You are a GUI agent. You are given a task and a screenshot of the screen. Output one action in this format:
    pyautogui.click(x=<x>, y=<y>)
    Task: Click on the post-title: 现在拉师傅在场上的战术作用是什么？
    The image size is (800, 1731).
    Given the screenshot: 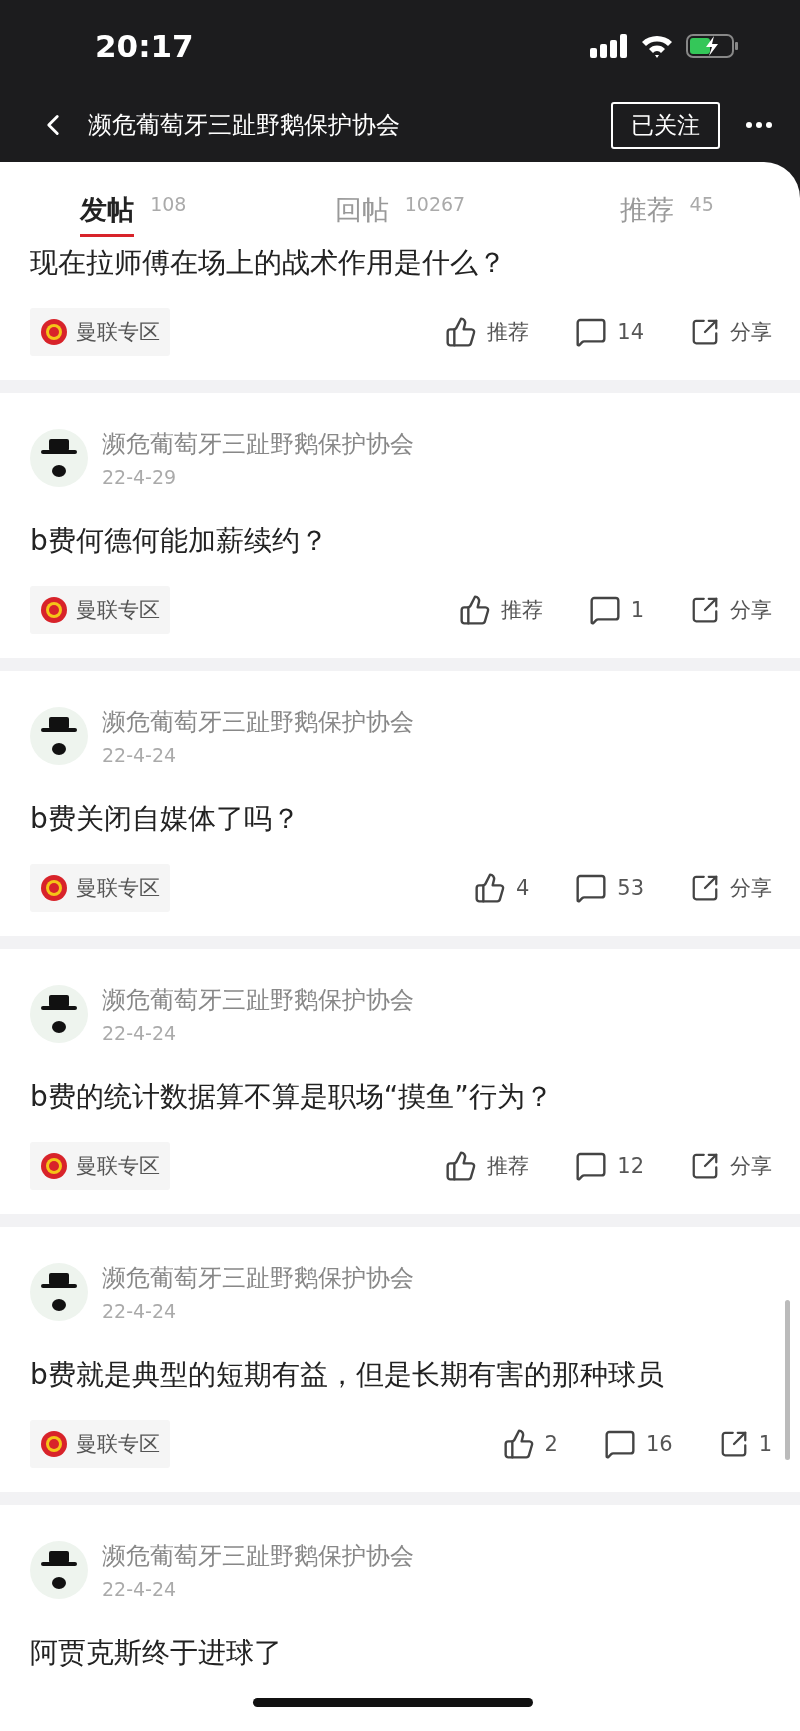 What is the action you would take?
    pyautogui.click(x=401, y=263)
    